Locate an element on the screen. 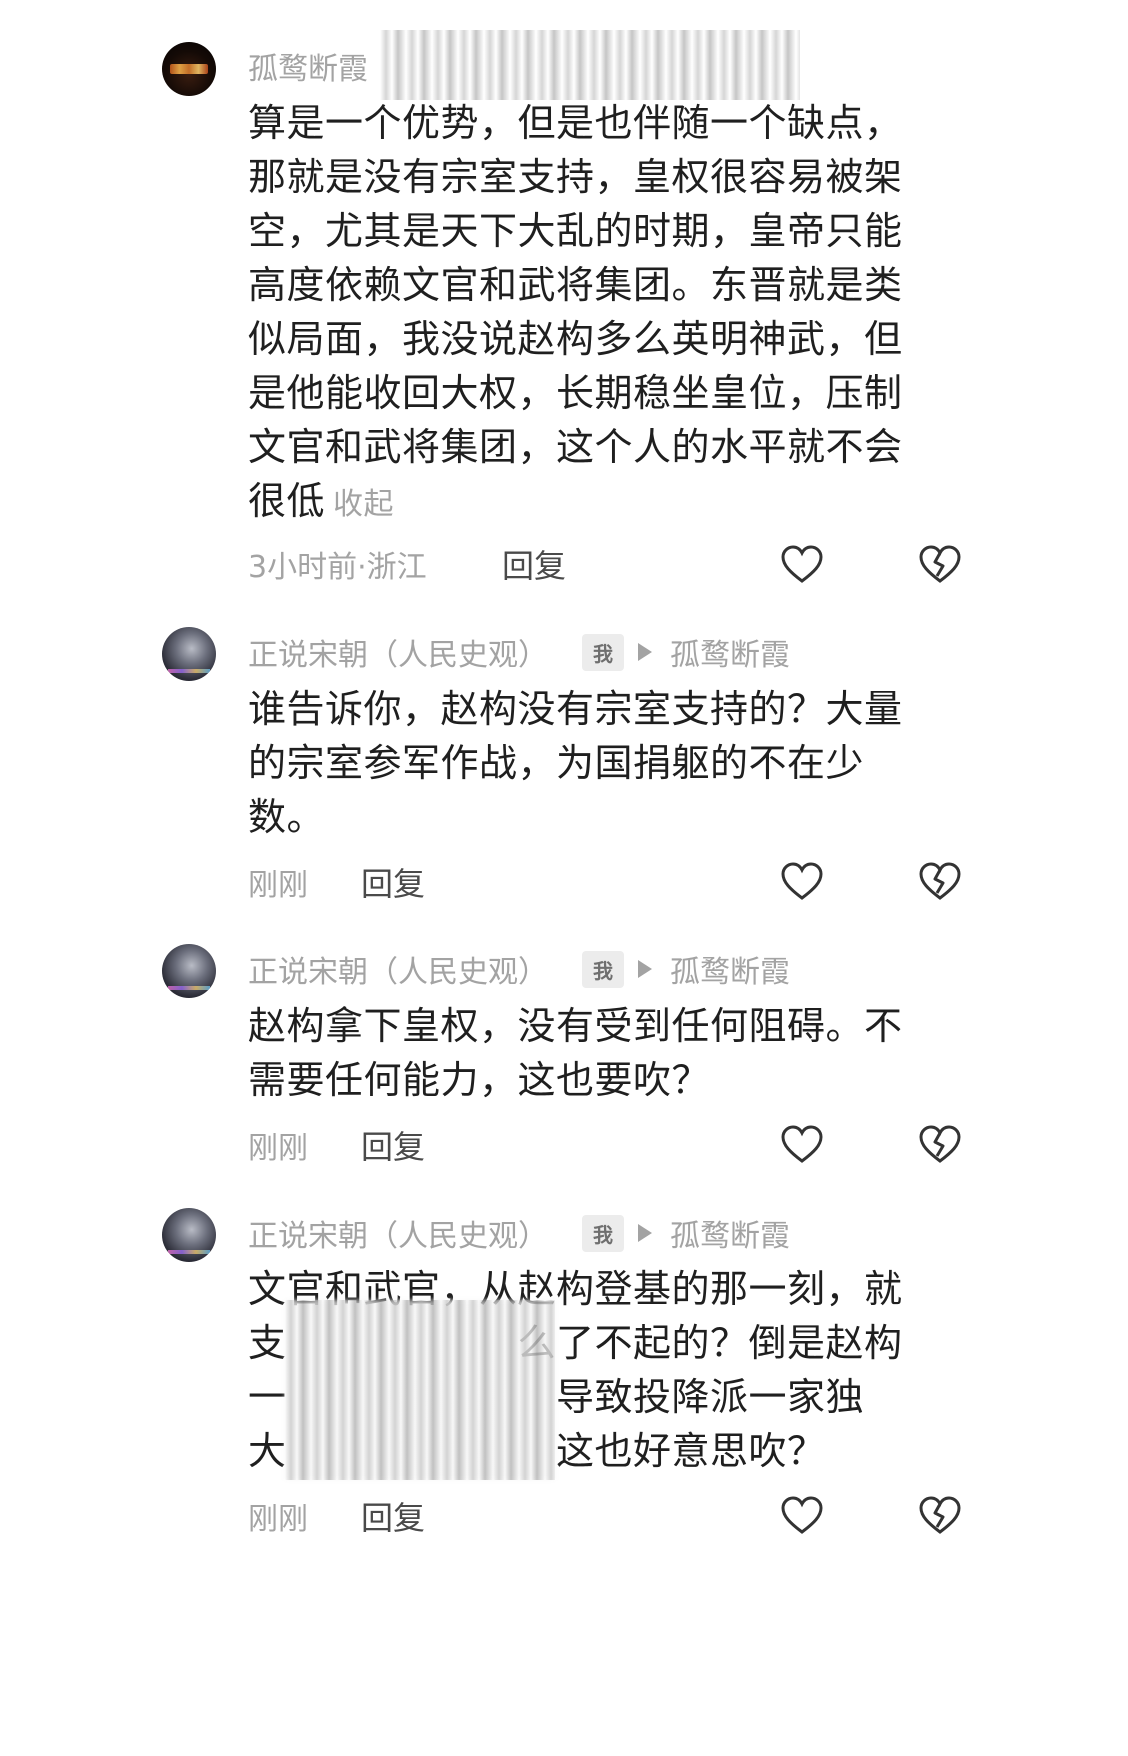 The height and width of the screenshot is (1756, 1128). body-line: 算是一个优势，但是也伴随一个缺点， is located at coordinates (575, 123).